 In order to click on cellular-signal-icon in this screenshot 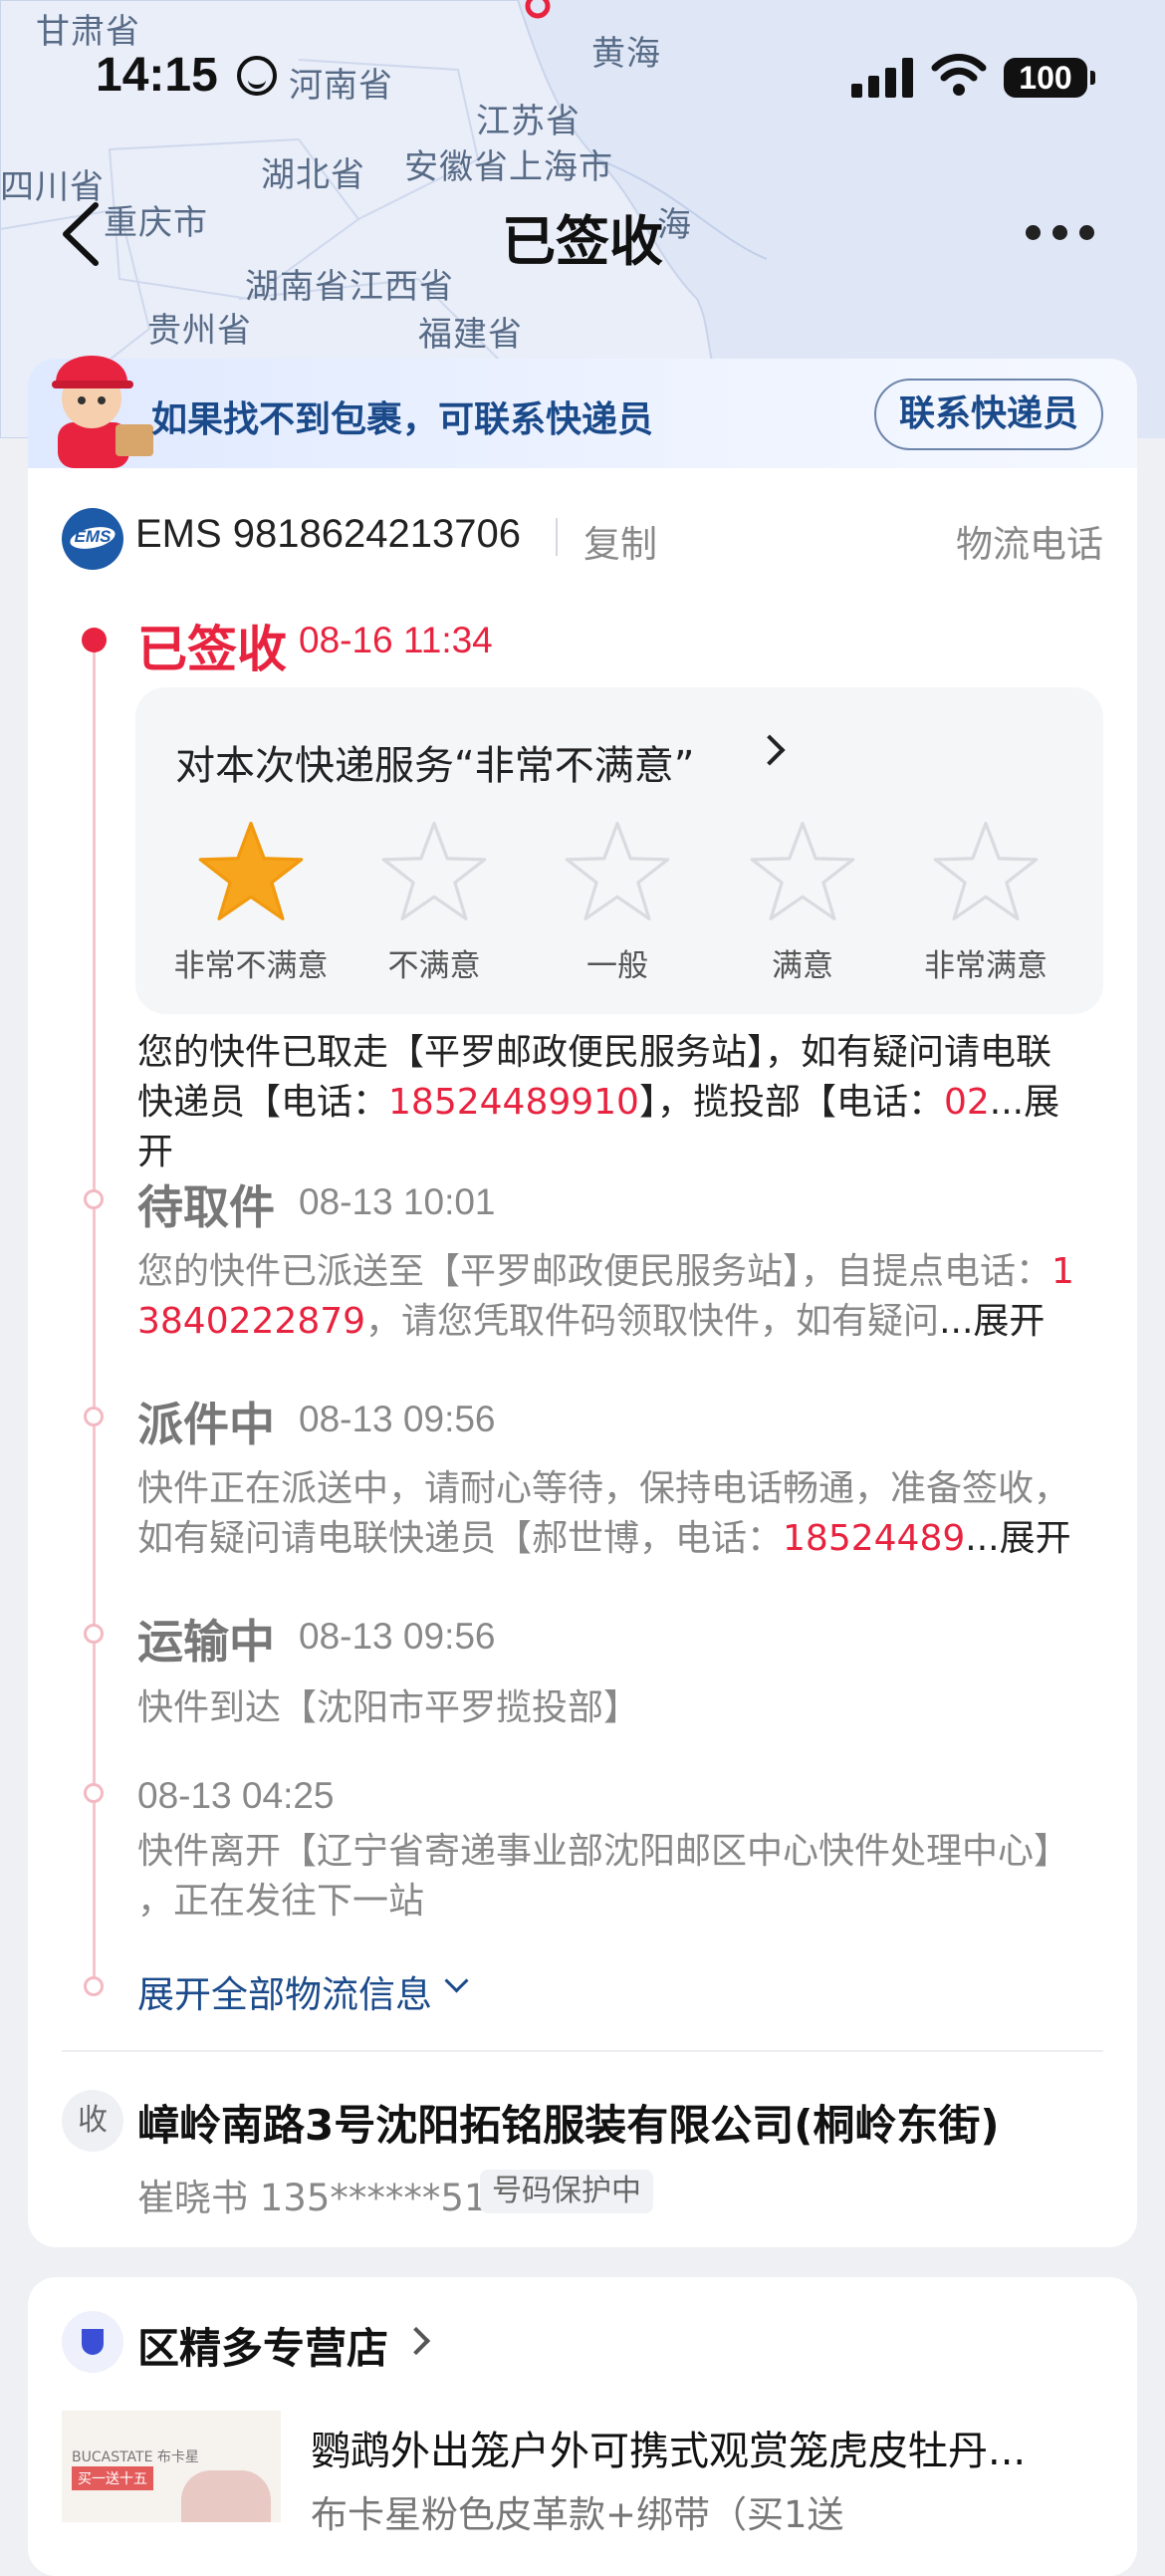, I will do `click(882, 78)`.